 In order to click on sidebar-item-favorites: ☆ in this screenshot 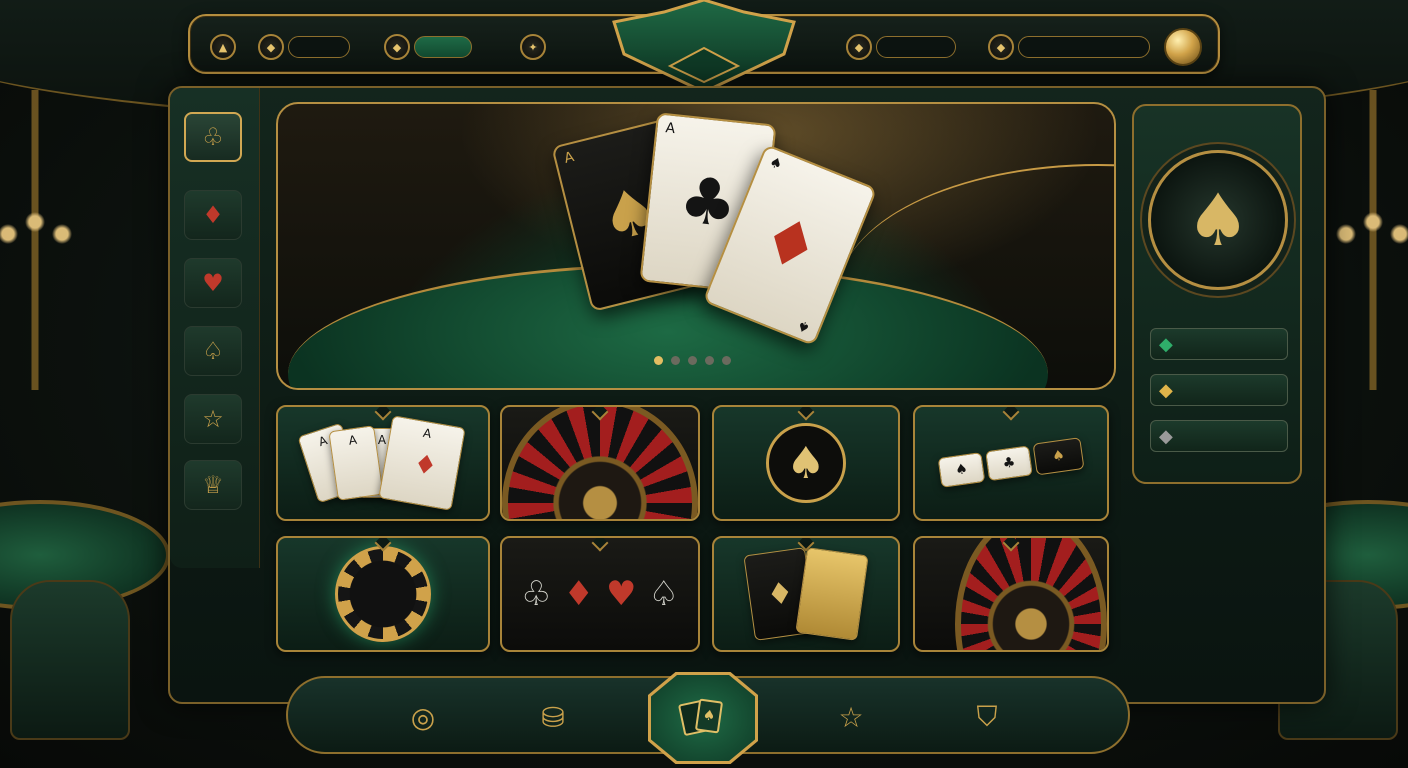, I will do `click(213, 419)`.